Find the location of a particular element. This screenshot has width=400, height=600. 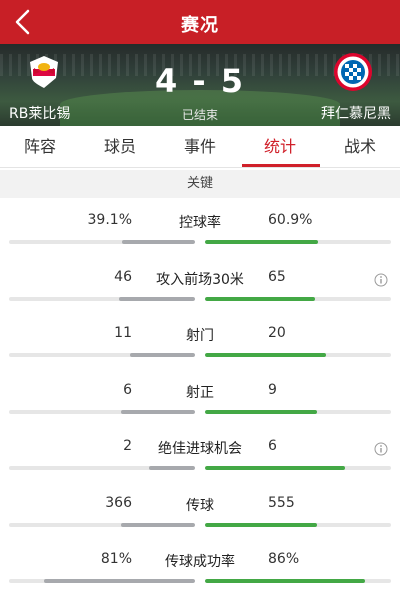

stat-row: 366 传球 555 is located at coordinates (200, 523).